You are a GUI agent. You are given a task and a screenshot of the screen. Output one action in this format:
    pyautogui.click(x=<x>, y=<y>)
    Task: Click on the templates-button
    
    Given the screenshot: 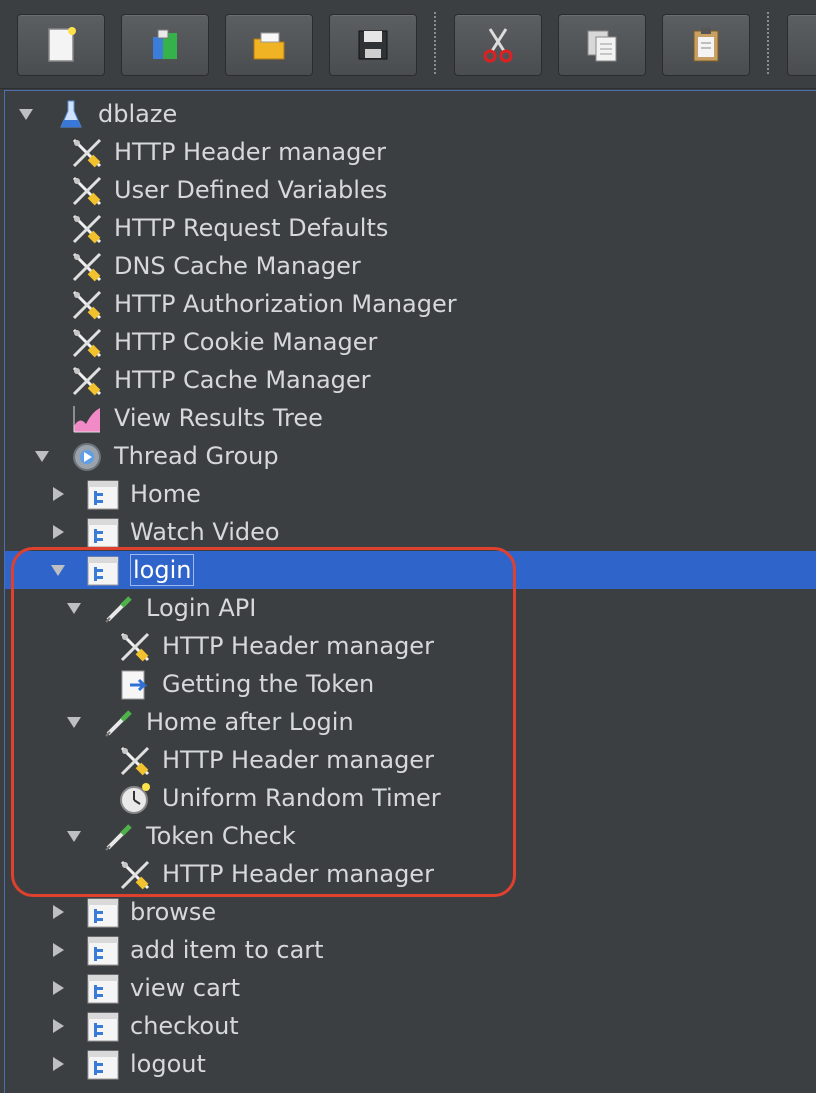 What is the action you would take?
    pyautogui.click(x=165, y=45)
    